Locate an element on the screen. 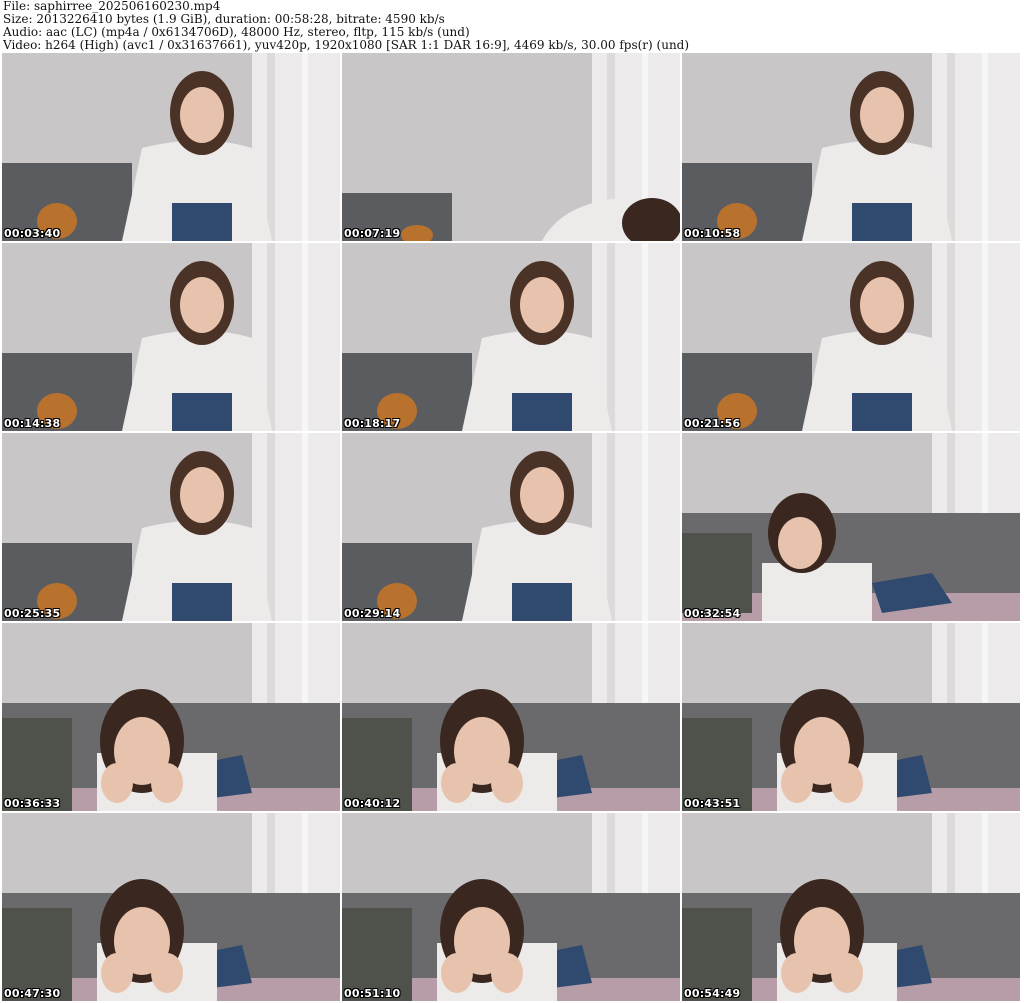  thumbnail-timestamp: 00:25:35 is located at coordinates (32, 613).